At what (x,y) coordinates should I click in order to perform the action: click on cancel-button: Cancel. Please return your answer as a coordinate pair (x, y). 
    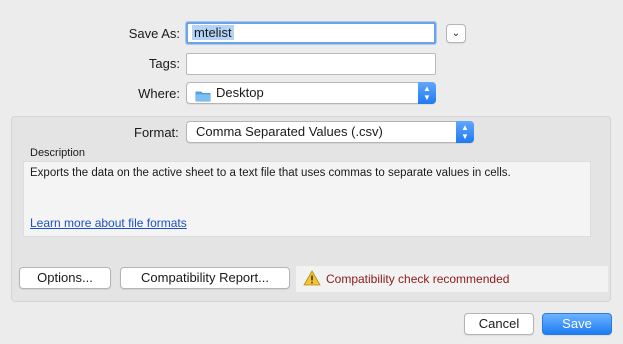
    Looking at the image, I should click on (499, 324).